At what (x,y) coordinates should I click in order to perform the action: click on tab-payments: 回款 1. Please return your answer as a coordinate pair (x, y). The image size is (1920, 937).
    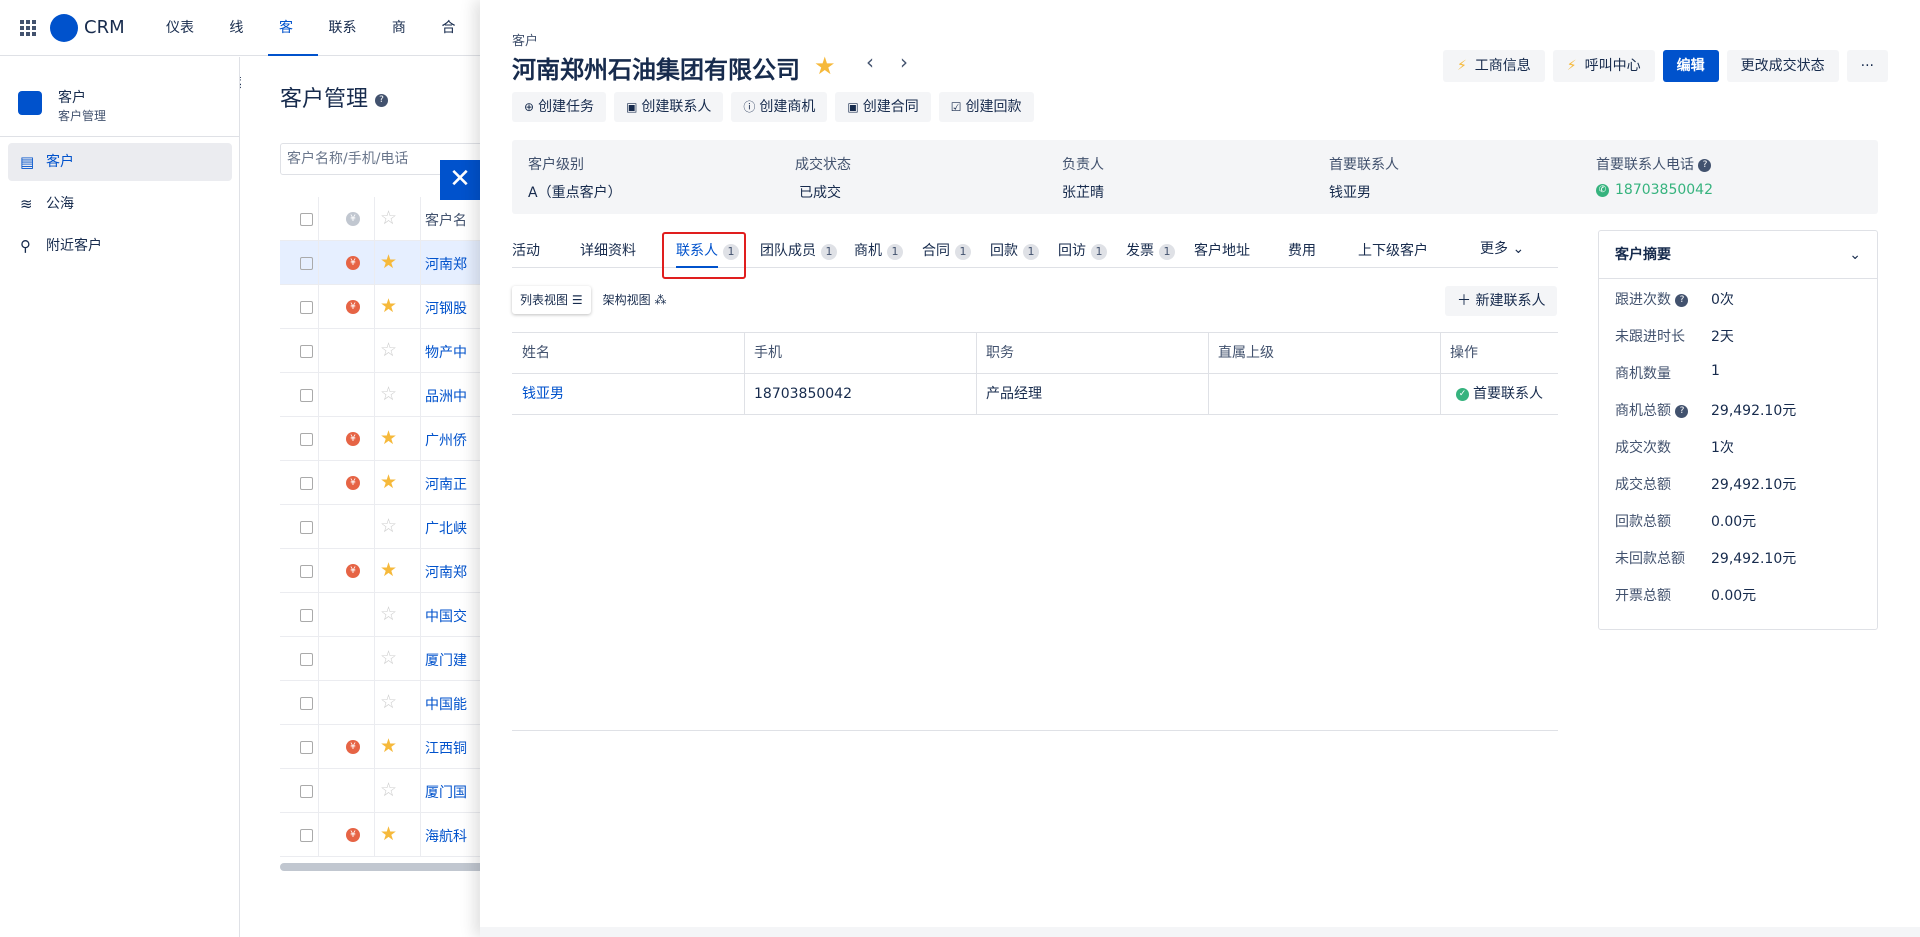
    Looking at the image, I should click on (1014, 250).